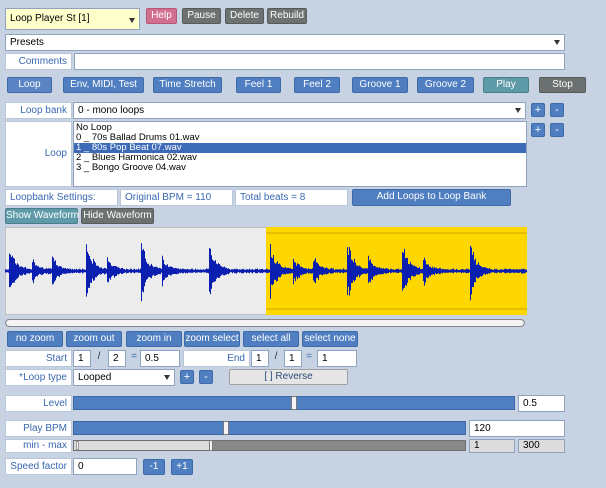  What do you see at coordinates (94, 339) in the screenshot?
I see `zoom-out-button: zoom out` at bounding box center [94, 339].